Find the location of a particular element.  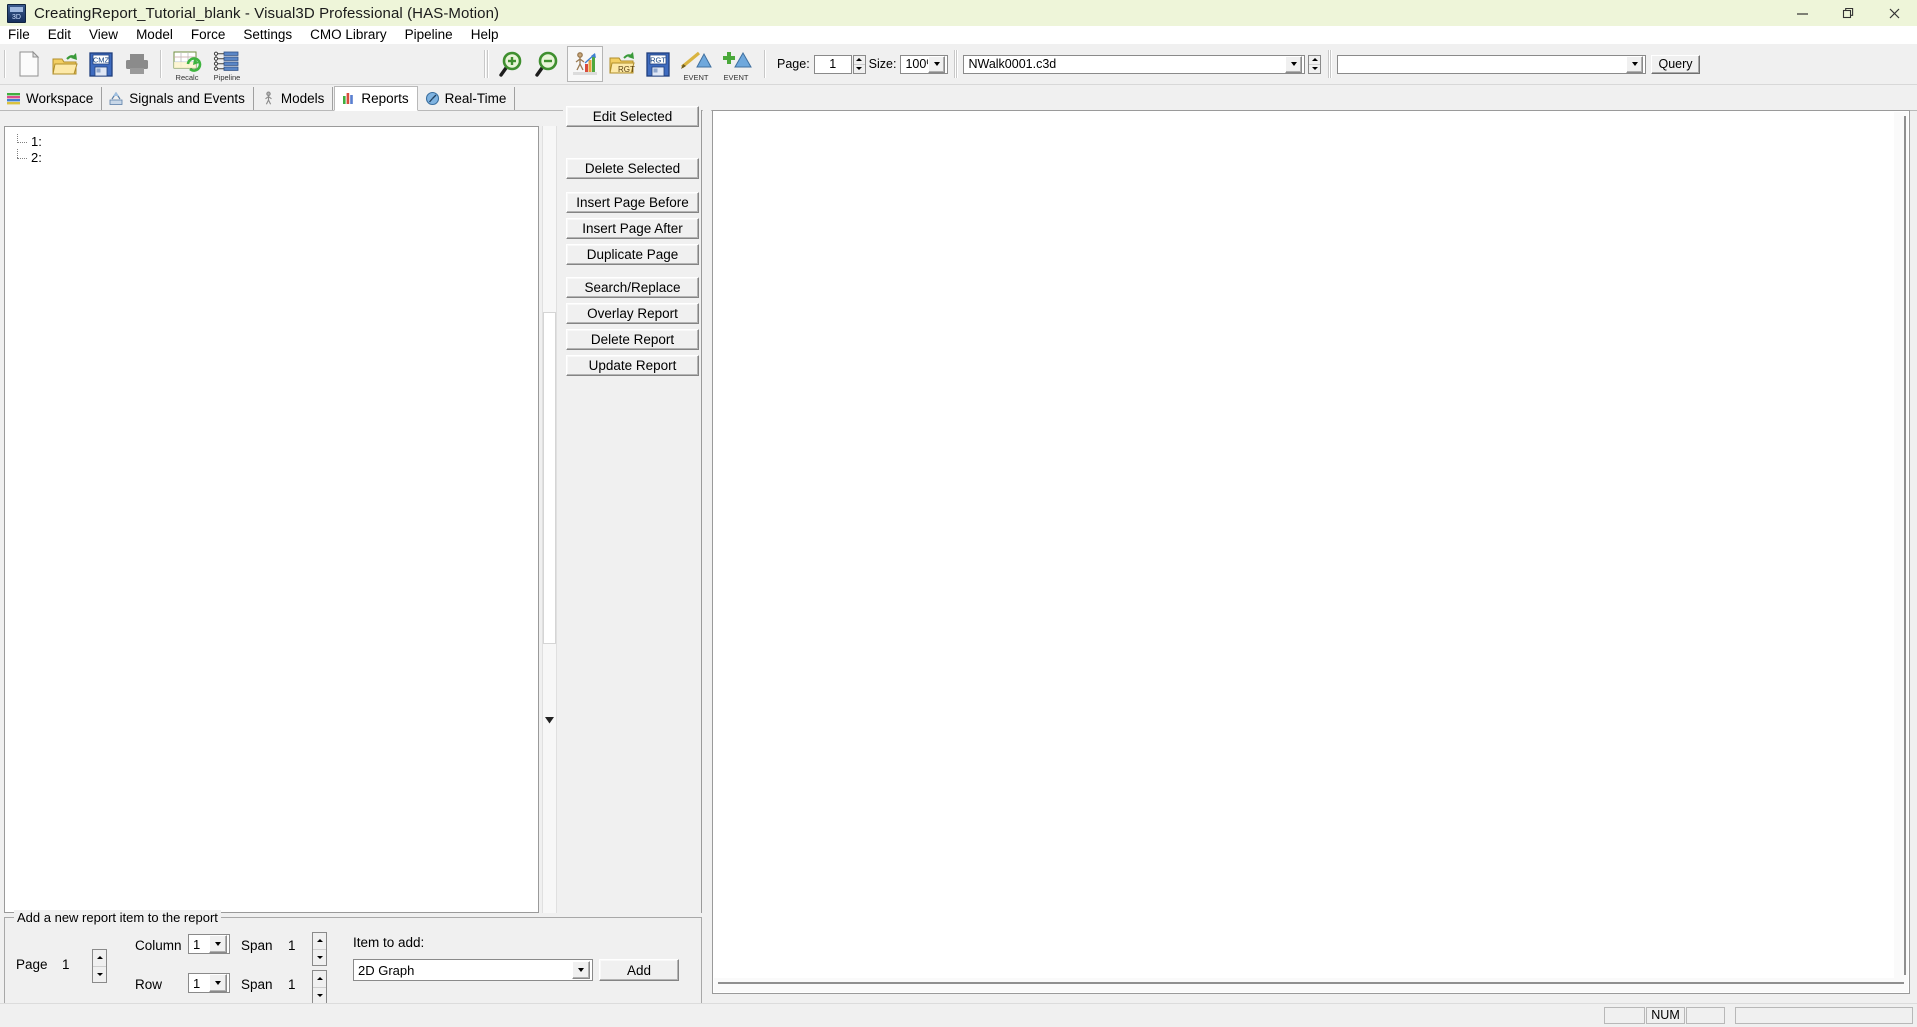

zoom-in-button is located at coordinates (512, 64).